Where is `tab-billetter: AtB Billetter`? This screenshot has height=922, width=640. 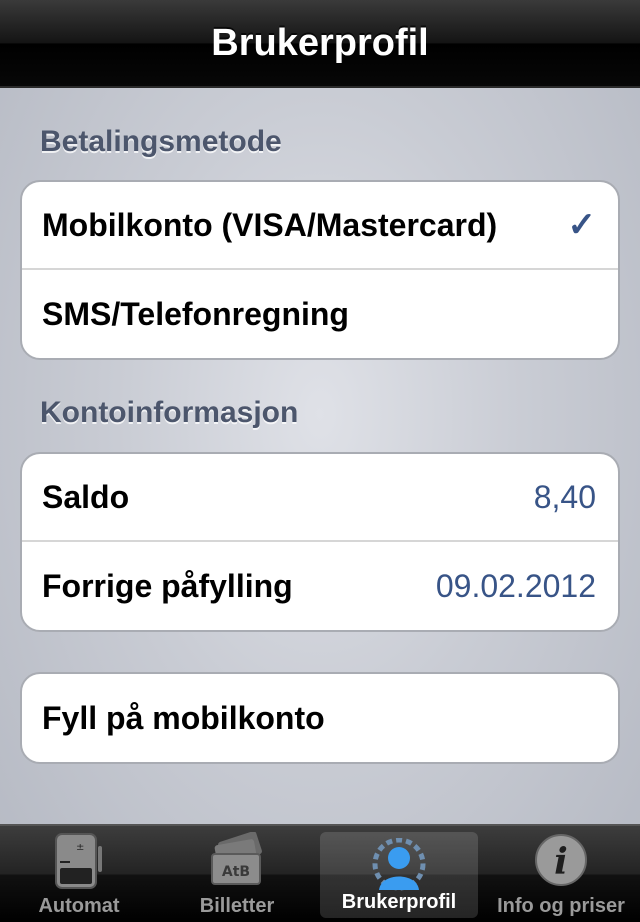
tab-billetter: AtB Billetter is located at coordinates (237, 874).